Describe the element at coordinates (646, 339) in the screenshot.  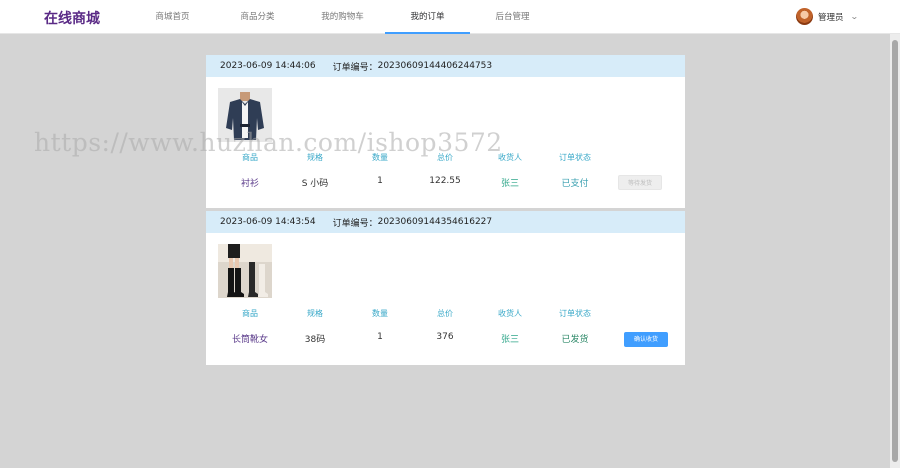
I see `confirm-receipt-button: 确认收货` at that location.